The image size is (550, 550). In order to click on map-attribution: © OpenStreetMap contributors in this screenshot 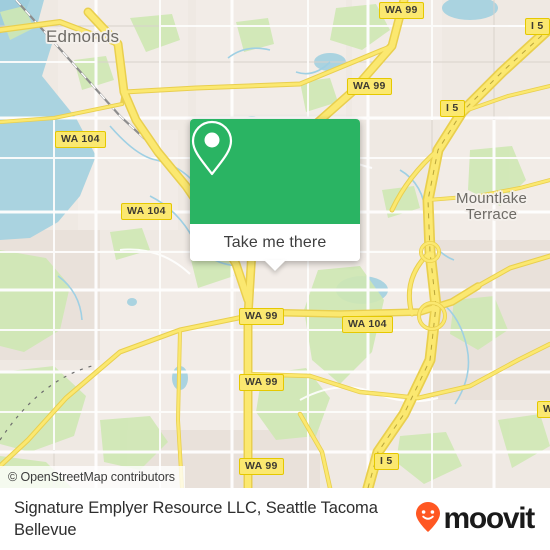, I will do `click(92, 477)`.